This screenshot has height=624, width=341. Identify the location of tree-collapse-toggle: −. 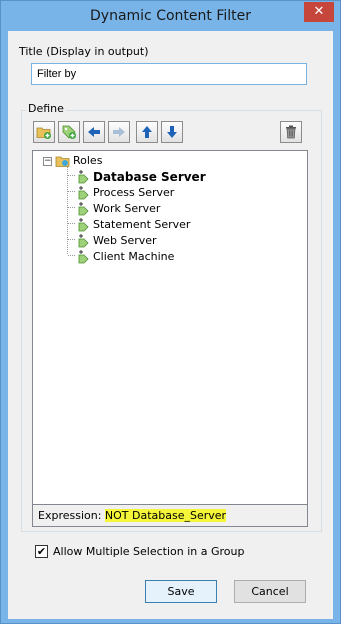
(47, 161).